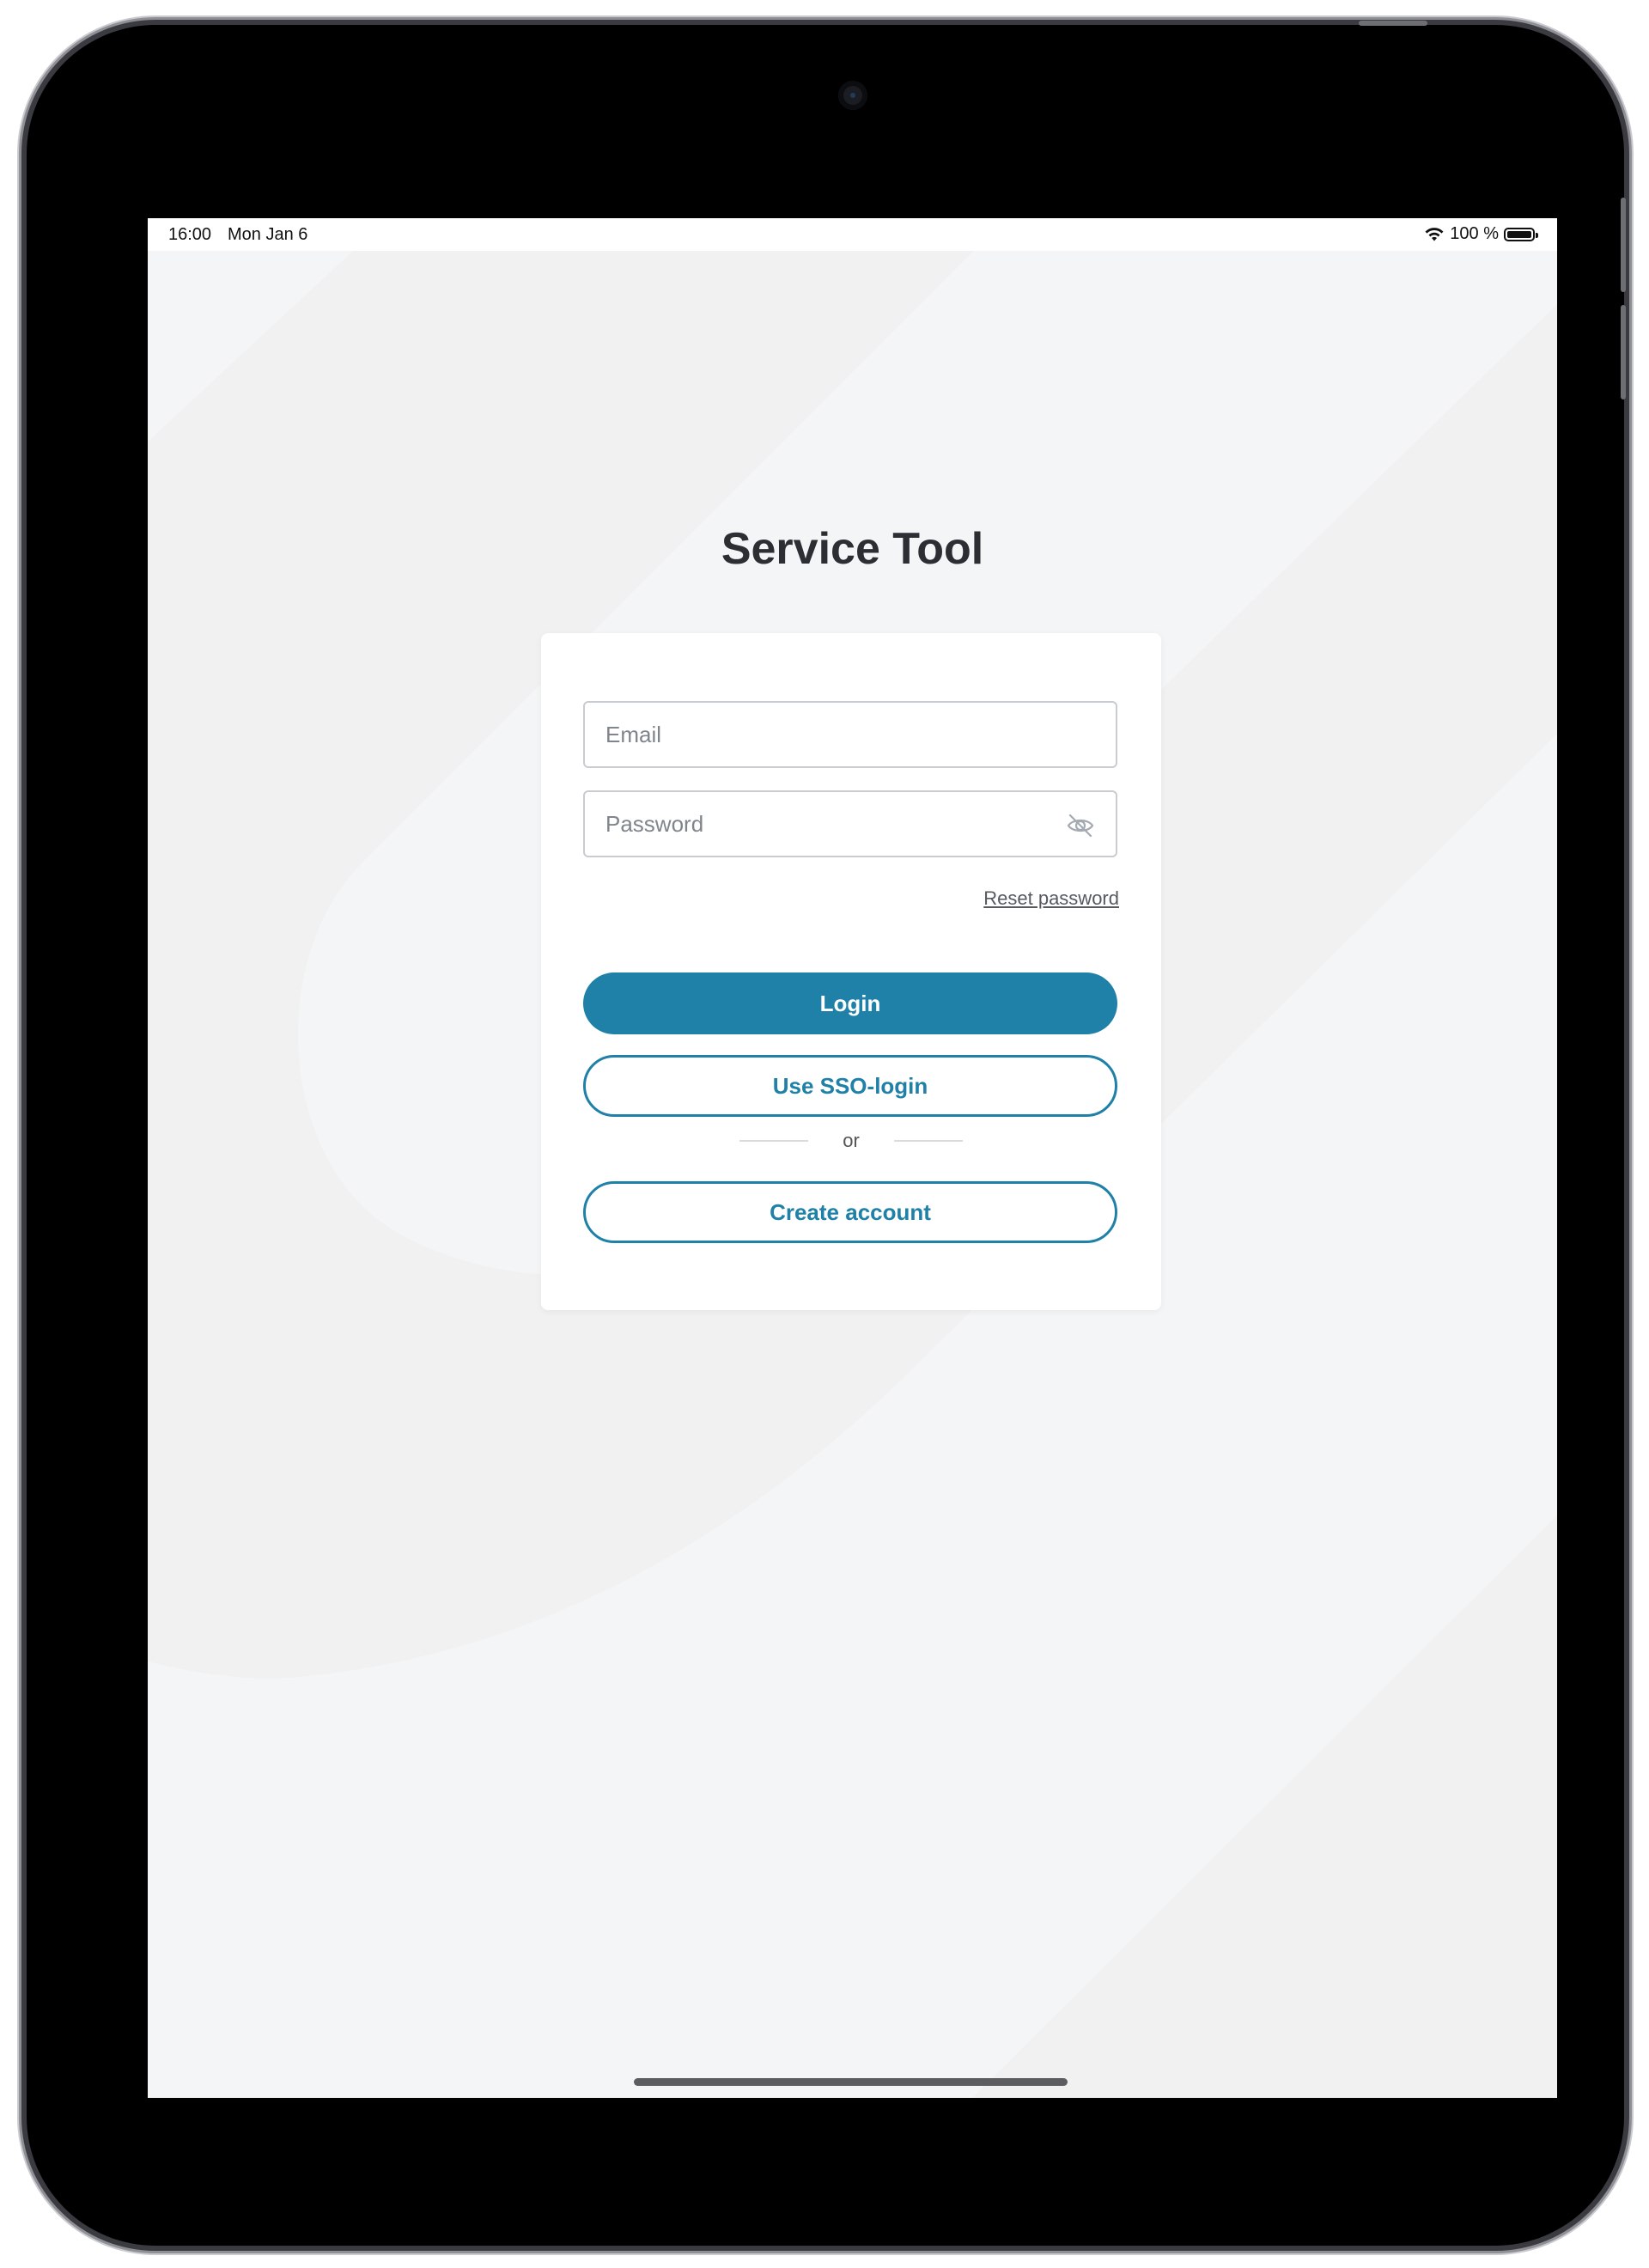 The height and width of the screenshot is (2268, 1649). Describe the element at coordinates (850, 1003) in the screenshot. I see `login-button: Login` at that location.